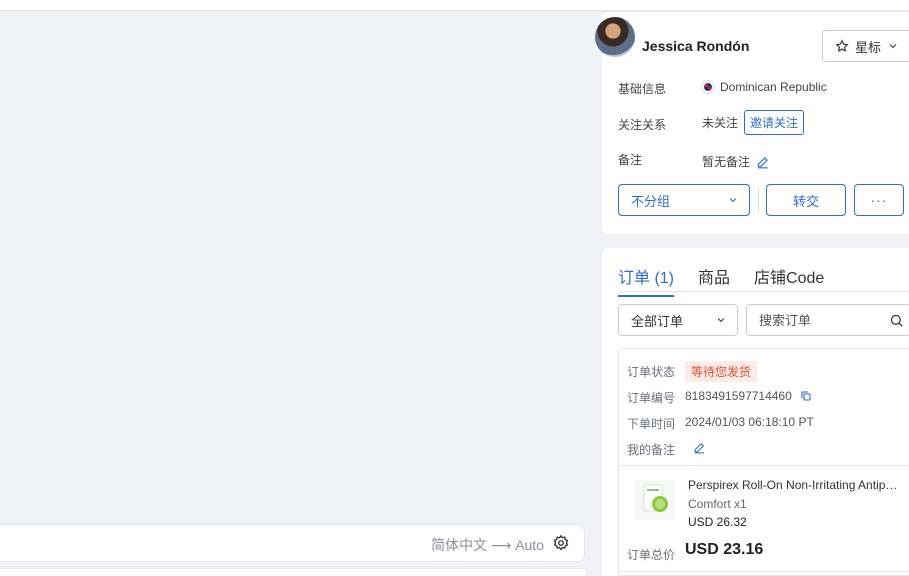 The image size is (909, 576). I want to click on orders-tabs: 订单 (1) 商品 店铺Code, so click(721, 280).